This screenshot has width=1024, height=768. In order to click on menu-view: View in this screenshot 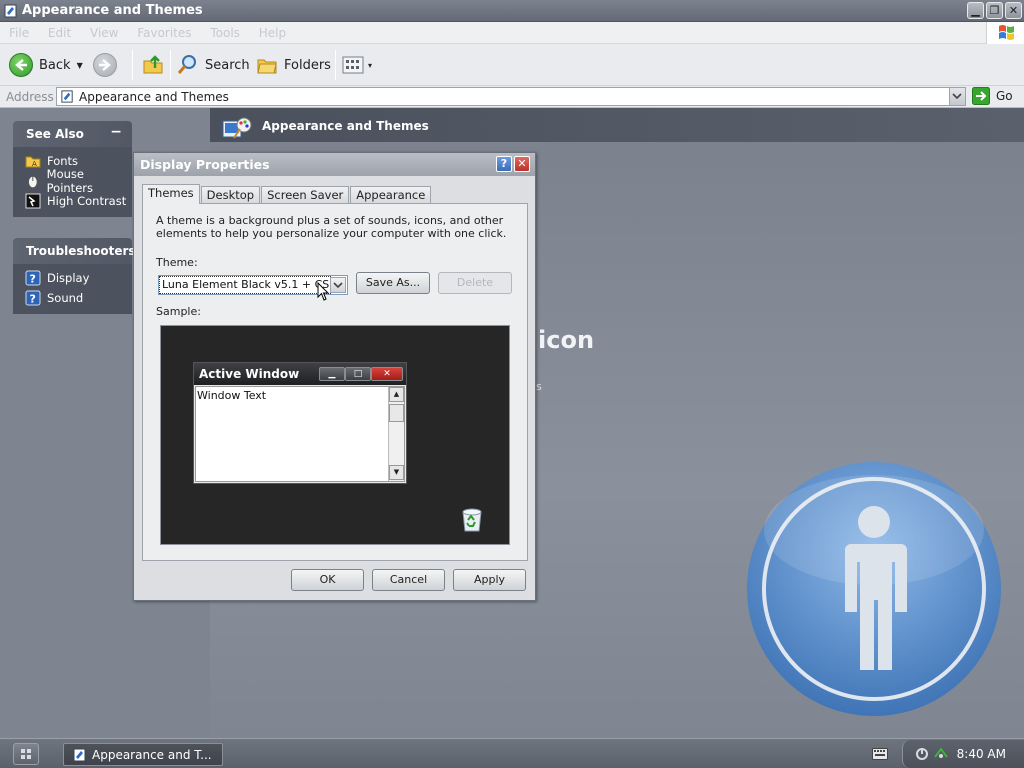, I will do `click(102, 31)`.